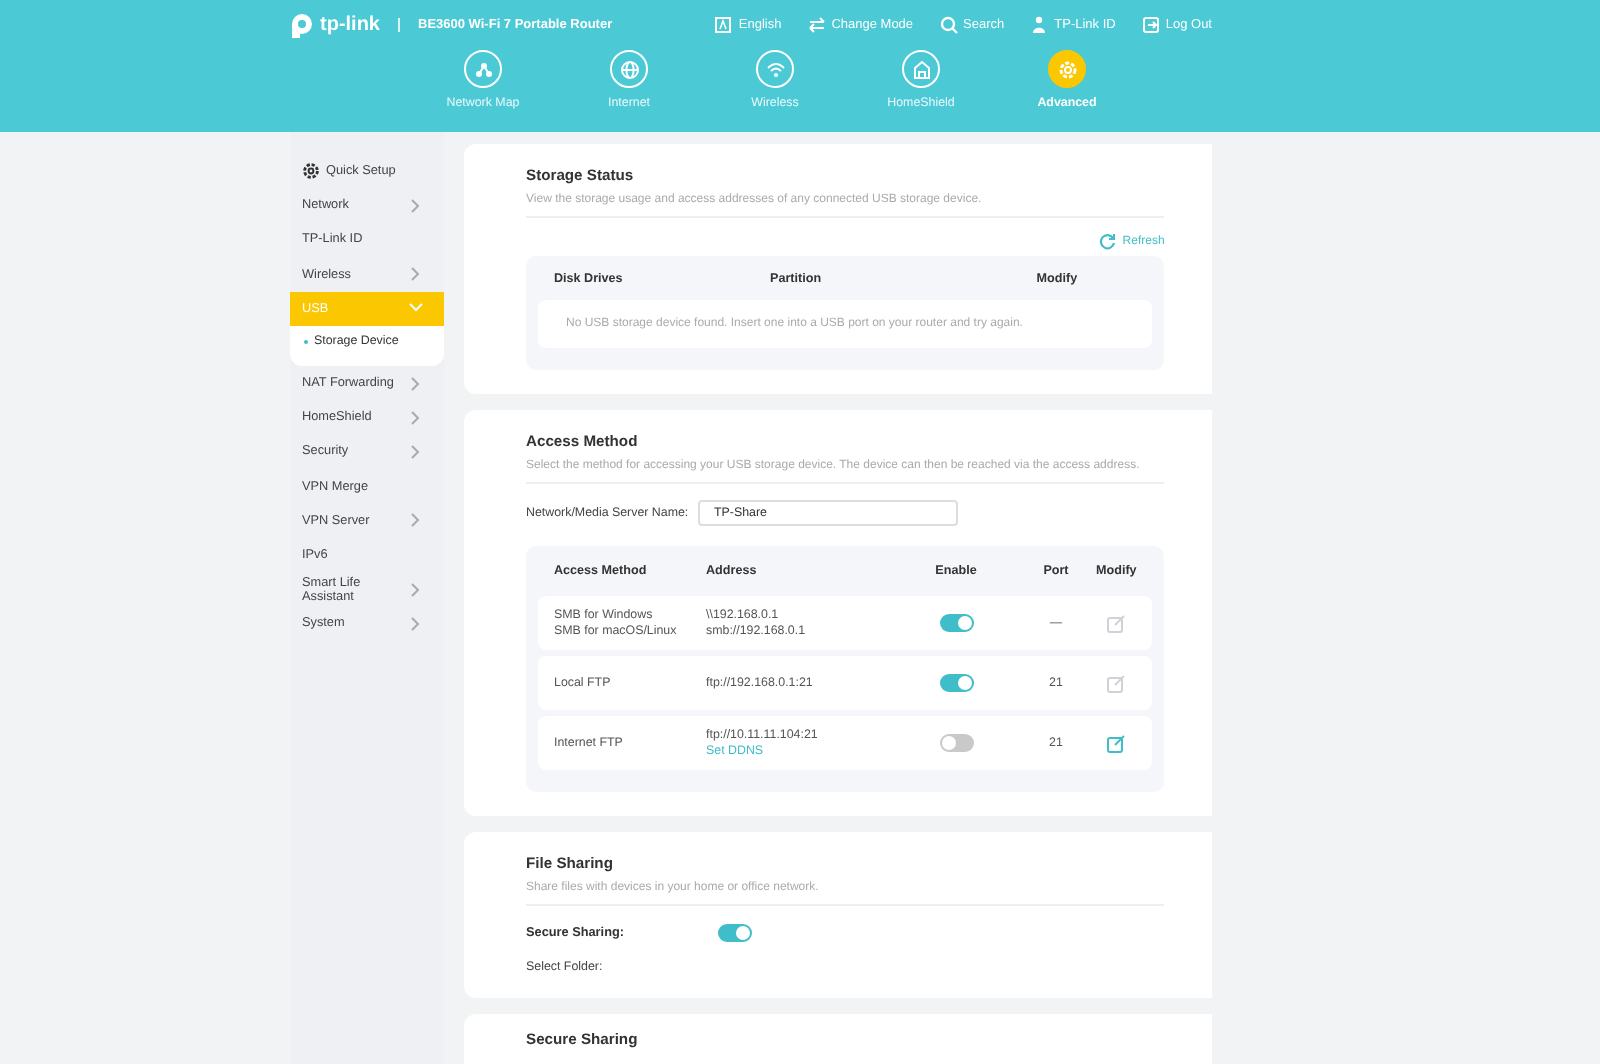 Image resolution: width=1600 pixels, height=1064 pixels. What do you see at coordinates (775, 69) in the screenshot?
I see `wifi-icon` at bounding box center [775, 69].